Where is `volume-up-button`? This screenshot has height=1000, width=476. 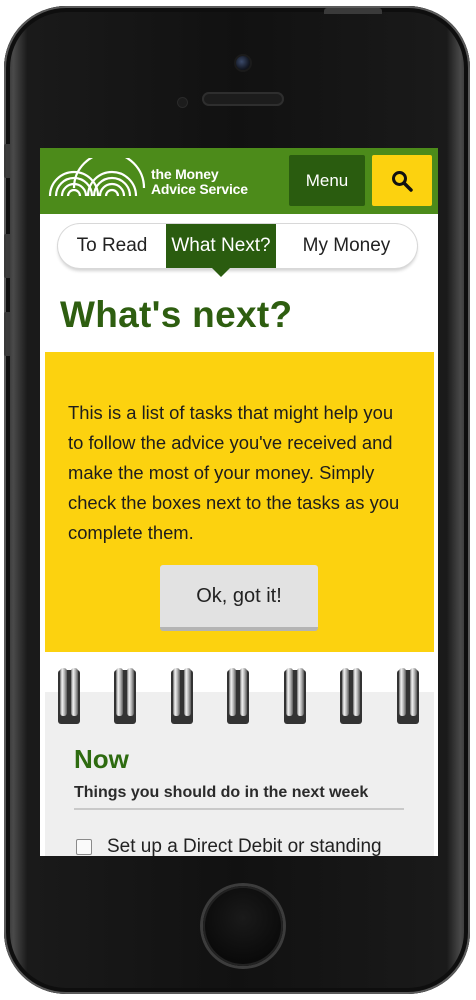 volume-up-button is located at coordinates (7, 256).